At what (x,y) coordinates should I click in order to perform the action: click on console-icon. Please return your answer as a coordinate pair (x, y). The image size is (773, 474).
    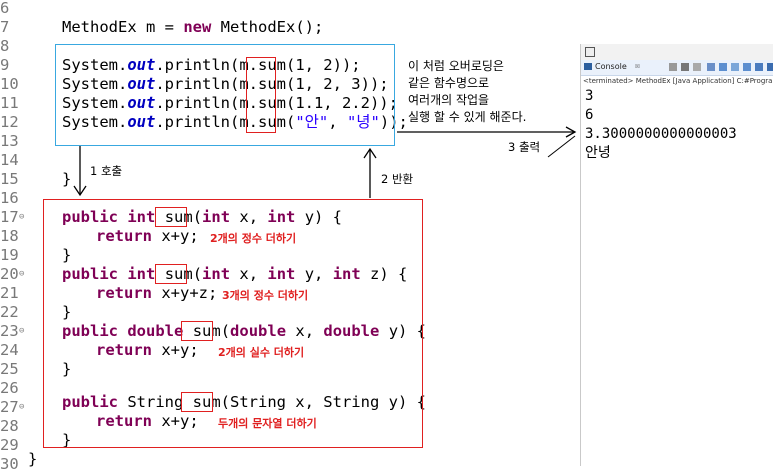
    Looking at the image, I should click on (588, 66).